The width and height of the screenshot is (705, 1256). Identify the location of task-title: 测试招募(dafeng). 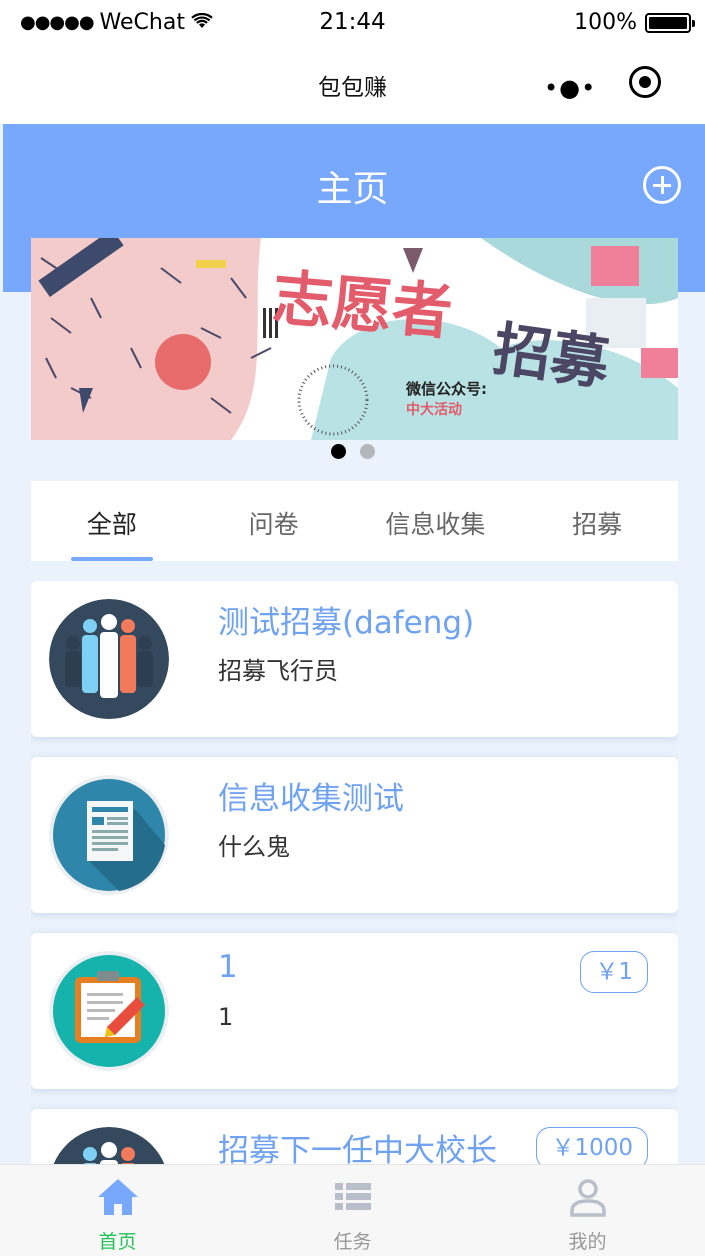
(346, 623).